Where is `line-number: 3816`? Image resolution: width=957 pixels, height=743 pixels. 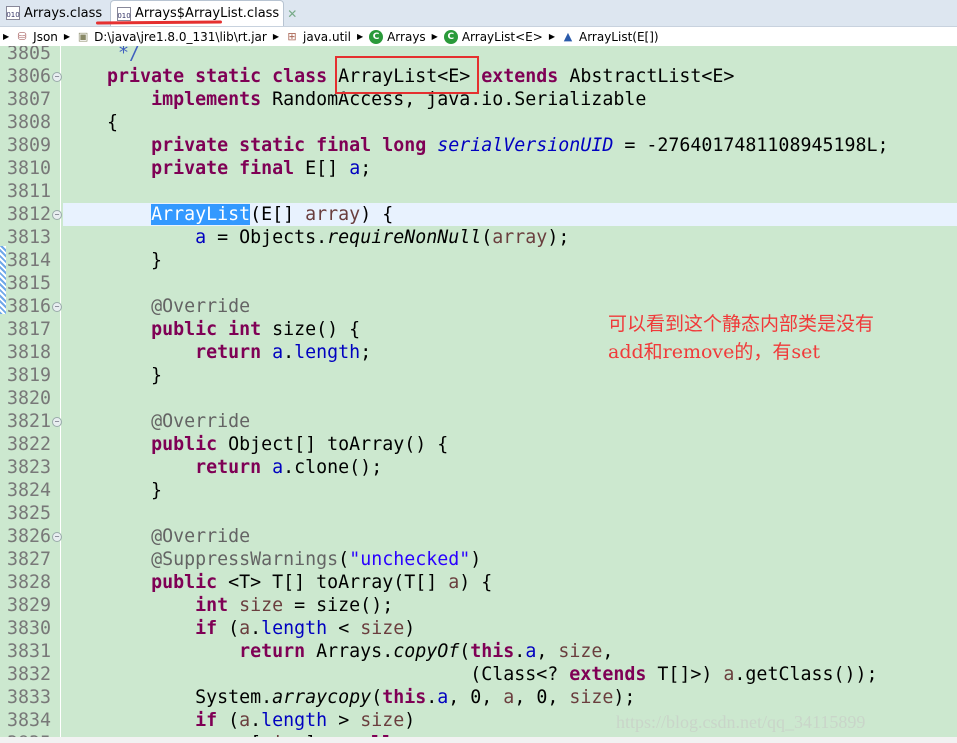 line-number: 3816 is located at coordinates (29, 306).